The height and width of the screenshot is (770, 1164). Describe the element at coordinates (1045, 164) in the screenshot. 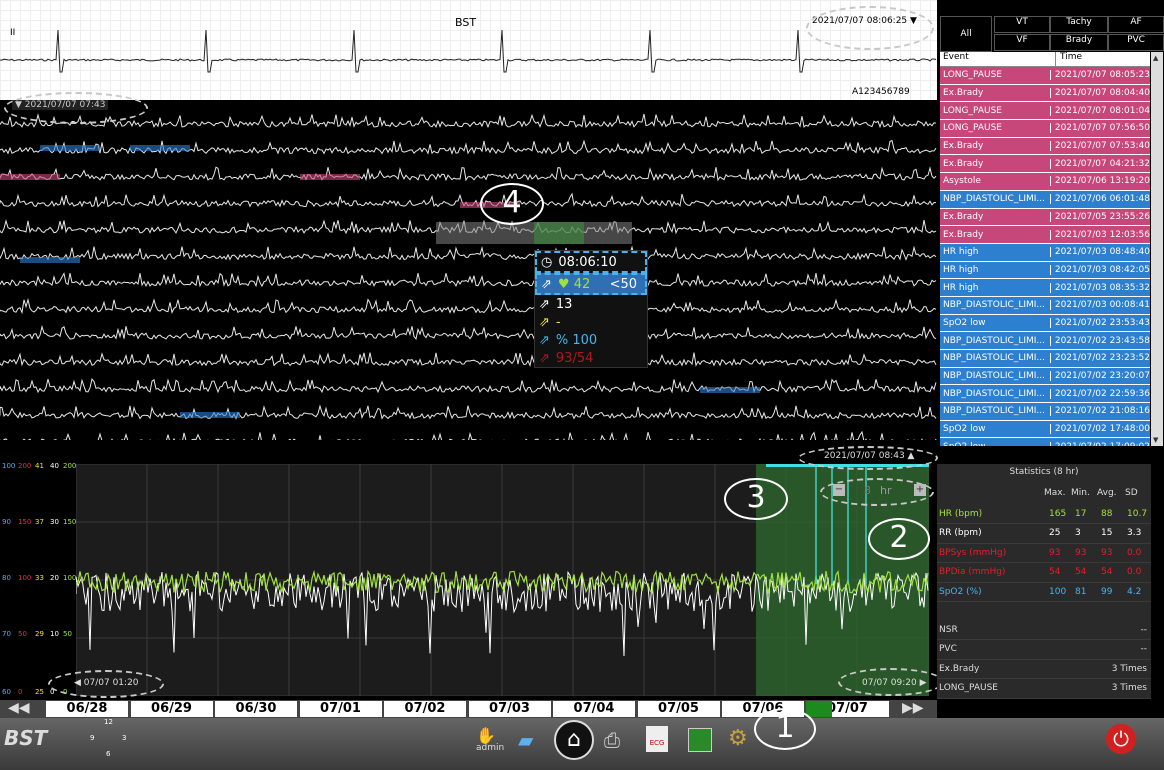

I see `event-row: Ex.Brady 2021/07/07 04:21:32` at that location.